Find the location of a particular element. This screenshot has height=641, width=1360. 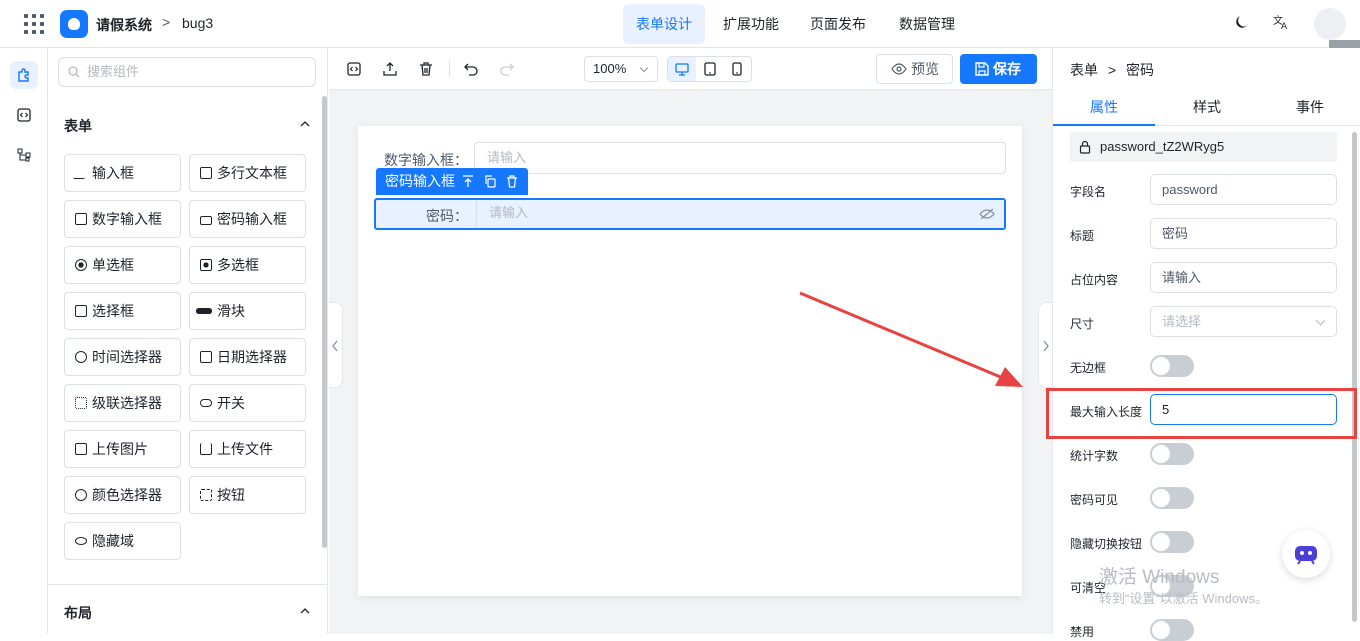

desktop-icon is located at coordinates (682, 69).